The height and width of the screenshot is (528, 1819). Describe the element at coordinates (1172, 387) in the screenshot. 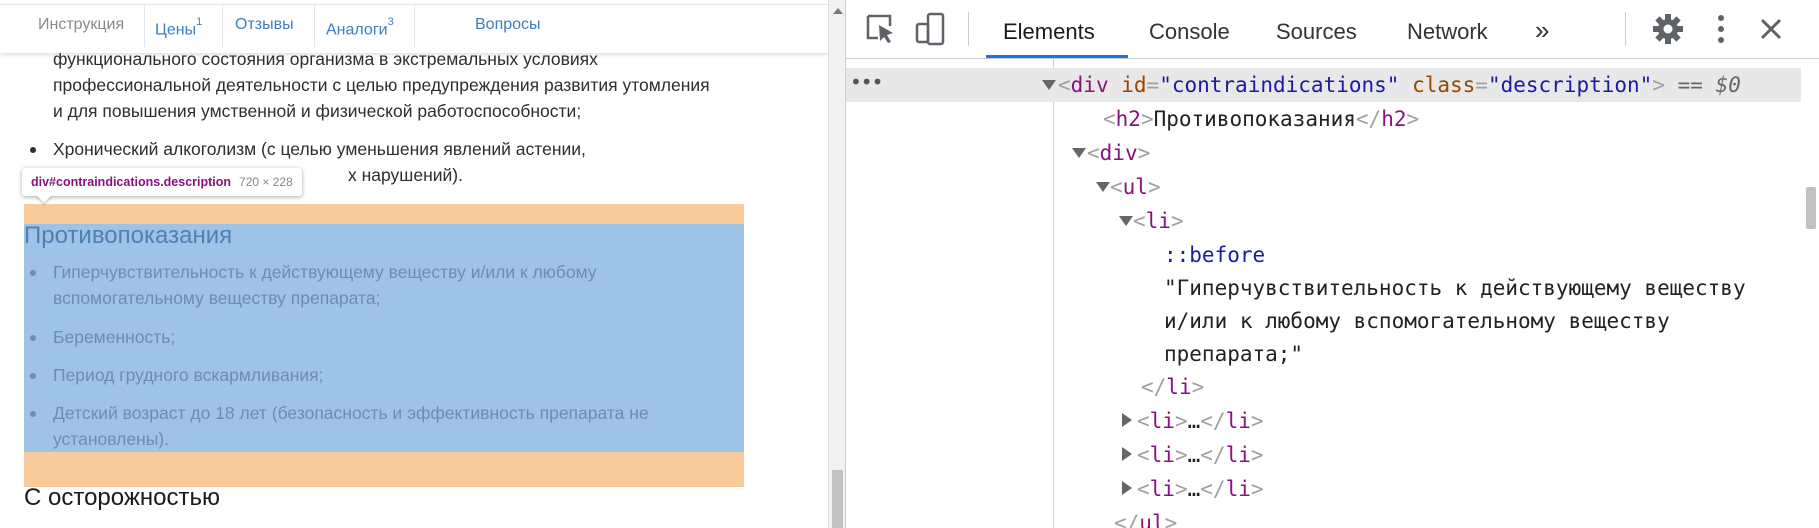

I see `dom-node-li-close: </li>` at that location.